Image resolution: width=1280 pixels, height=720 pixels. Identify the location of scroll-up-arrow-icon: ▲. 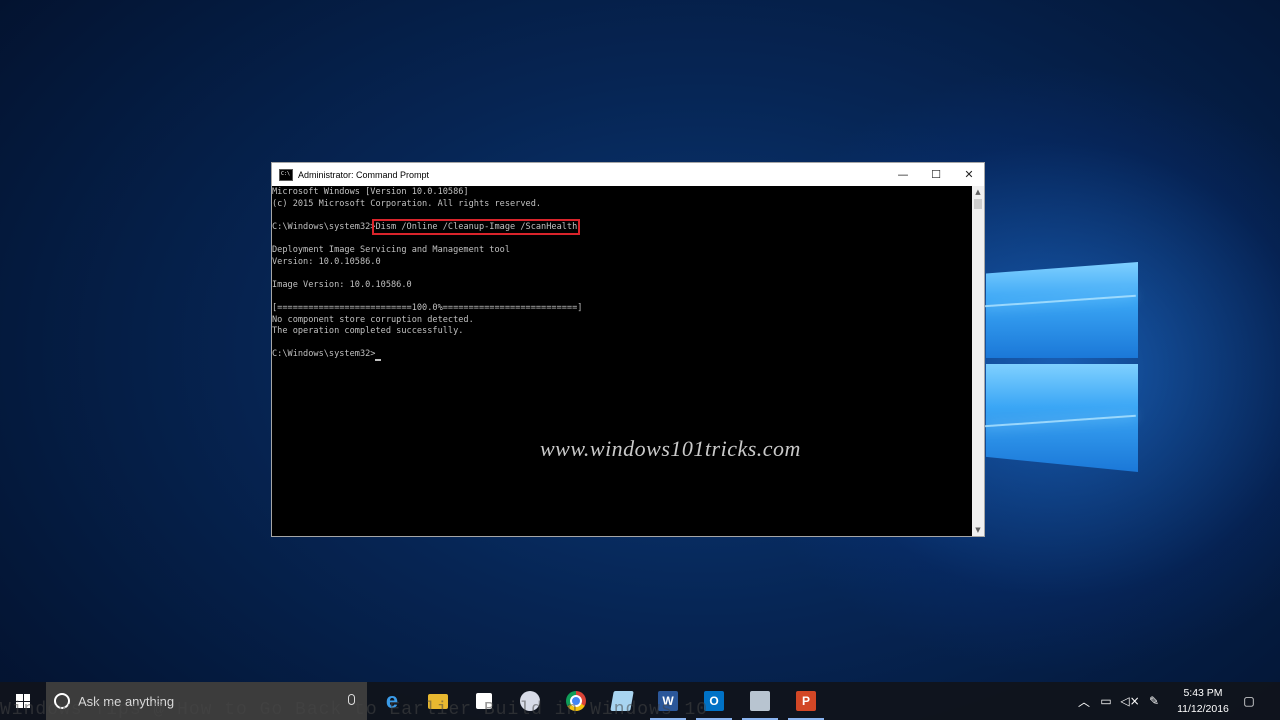
(978, 192).